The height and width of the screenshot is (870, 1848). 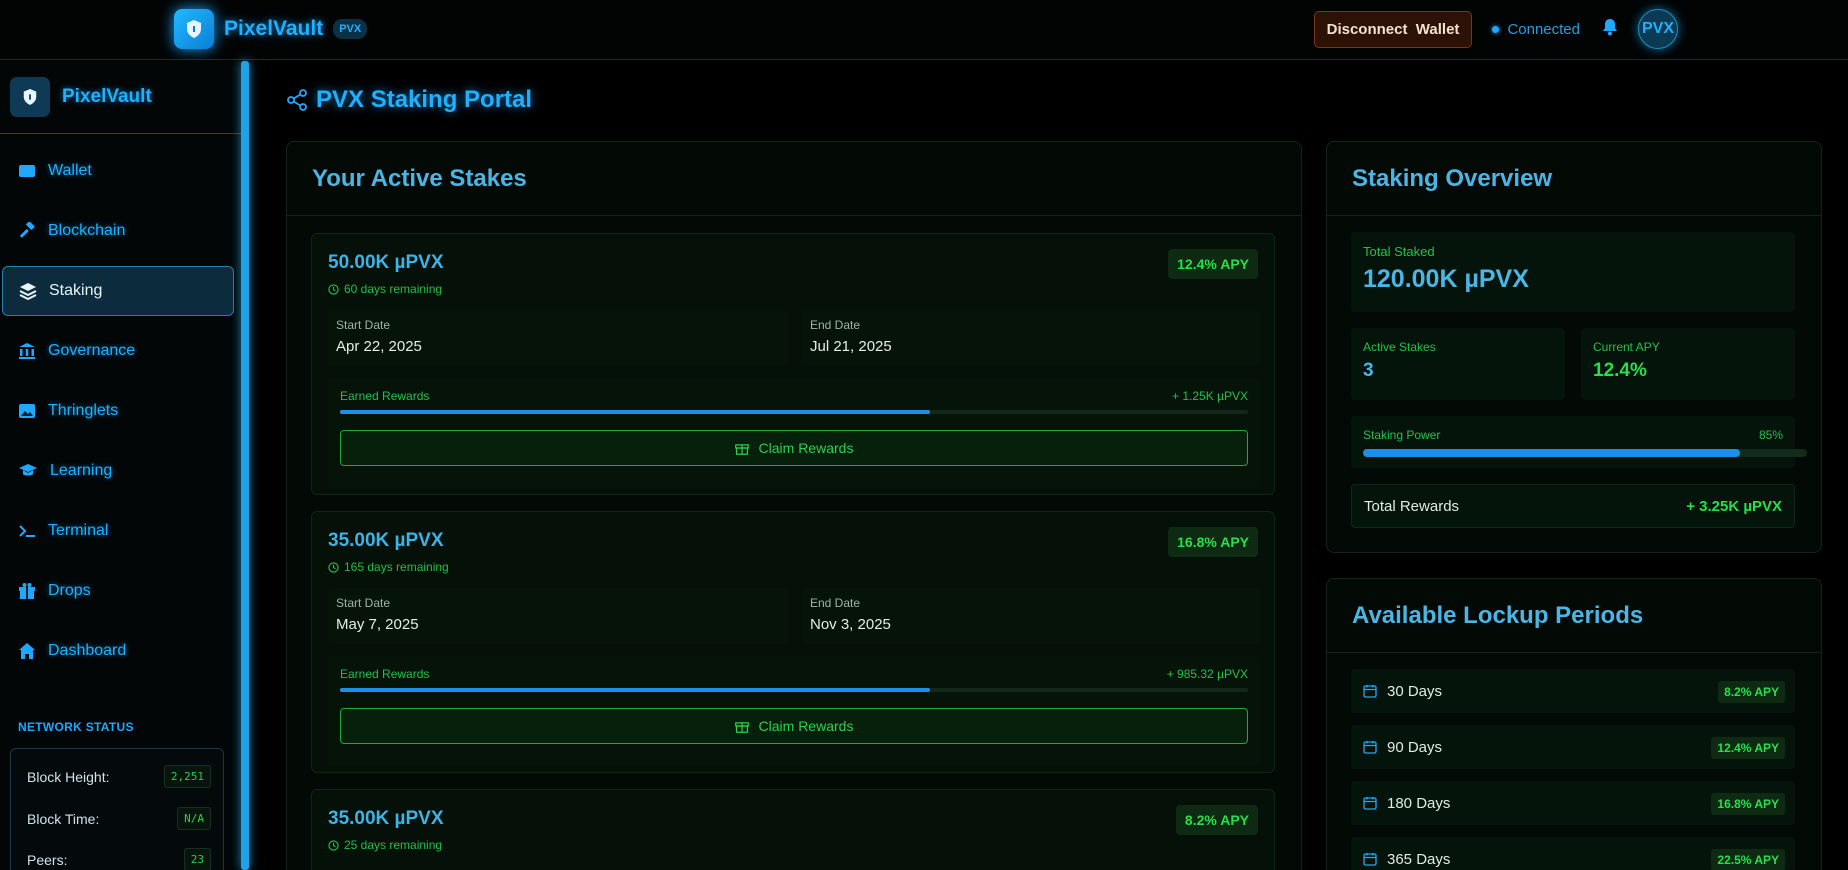 What do you see at coordinates (1610, 29) in the screenshot?
I see `bell-icon` at bounding box center [1610, 29].